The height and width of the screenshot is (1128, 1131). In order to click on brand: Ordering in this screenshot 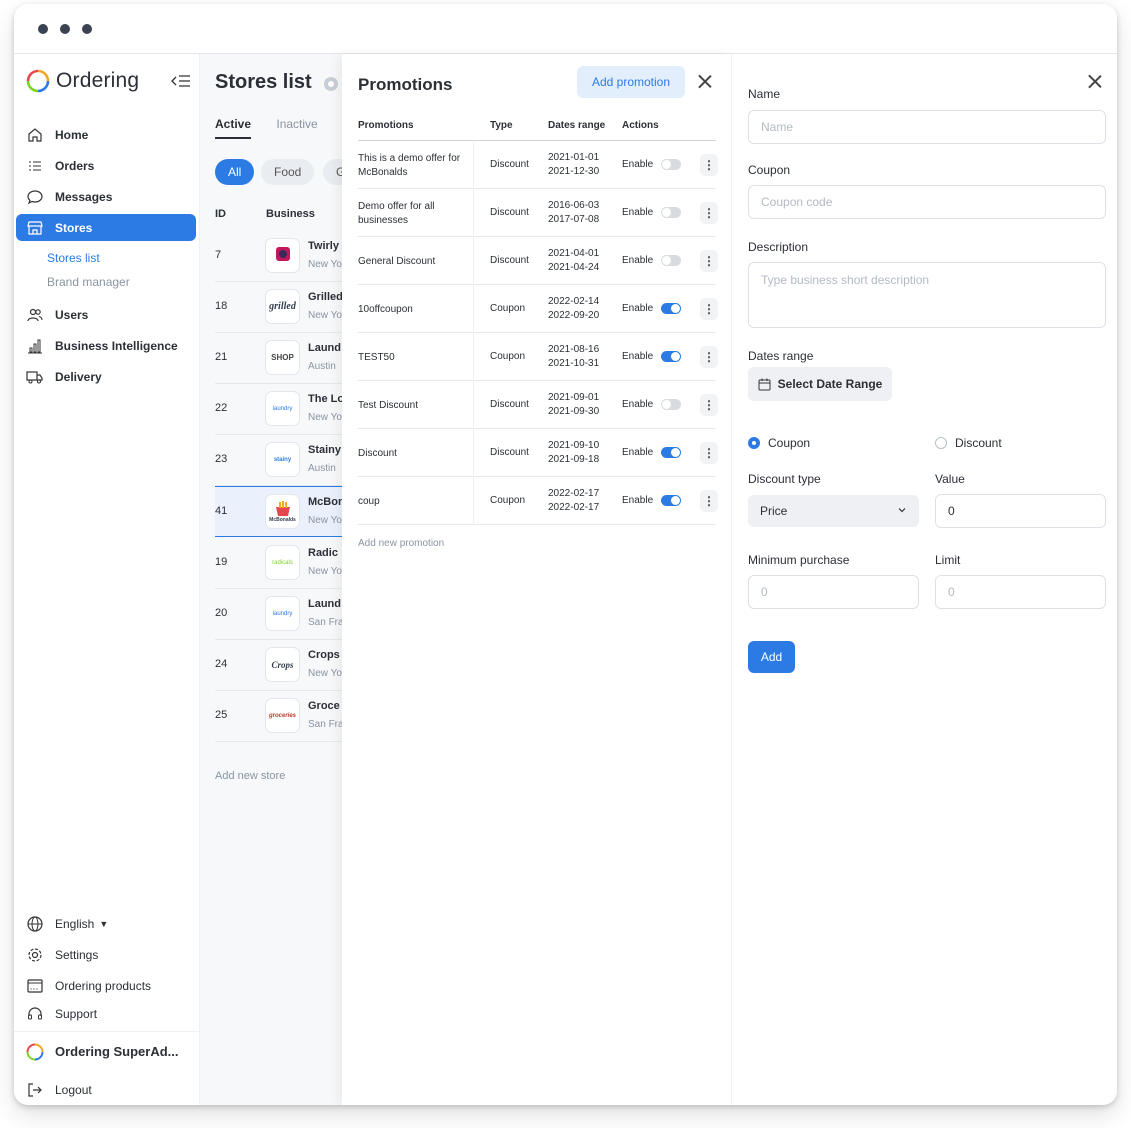, I will do `click(82, 81)`.